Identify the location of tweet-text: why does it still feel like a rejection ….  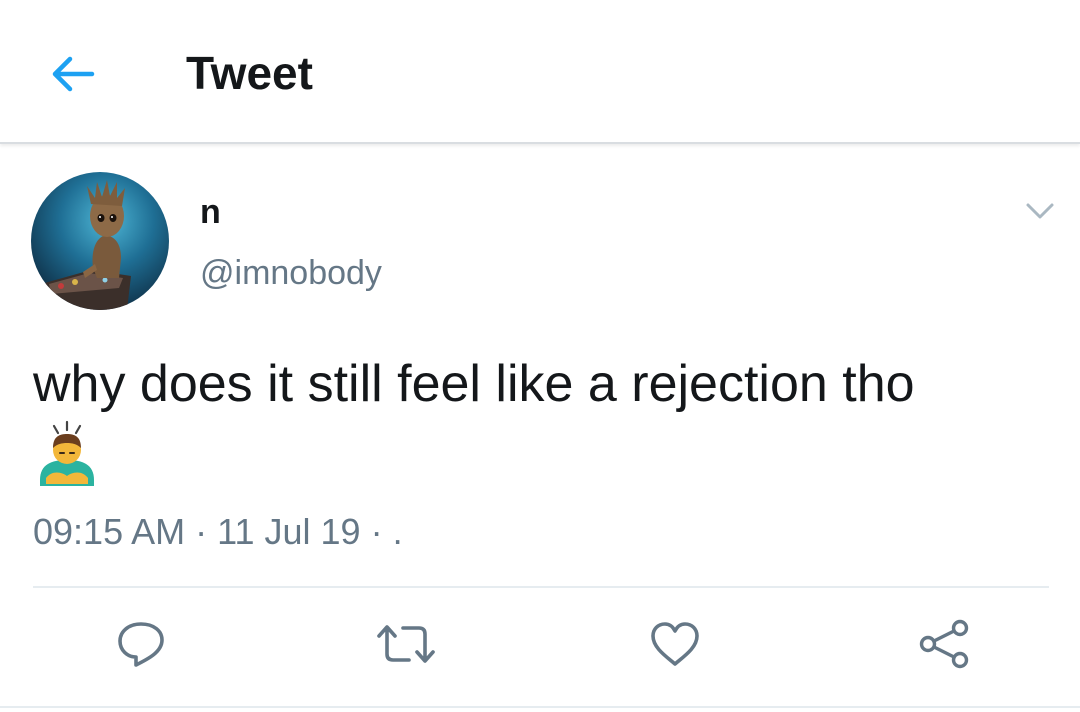
(474, 384).